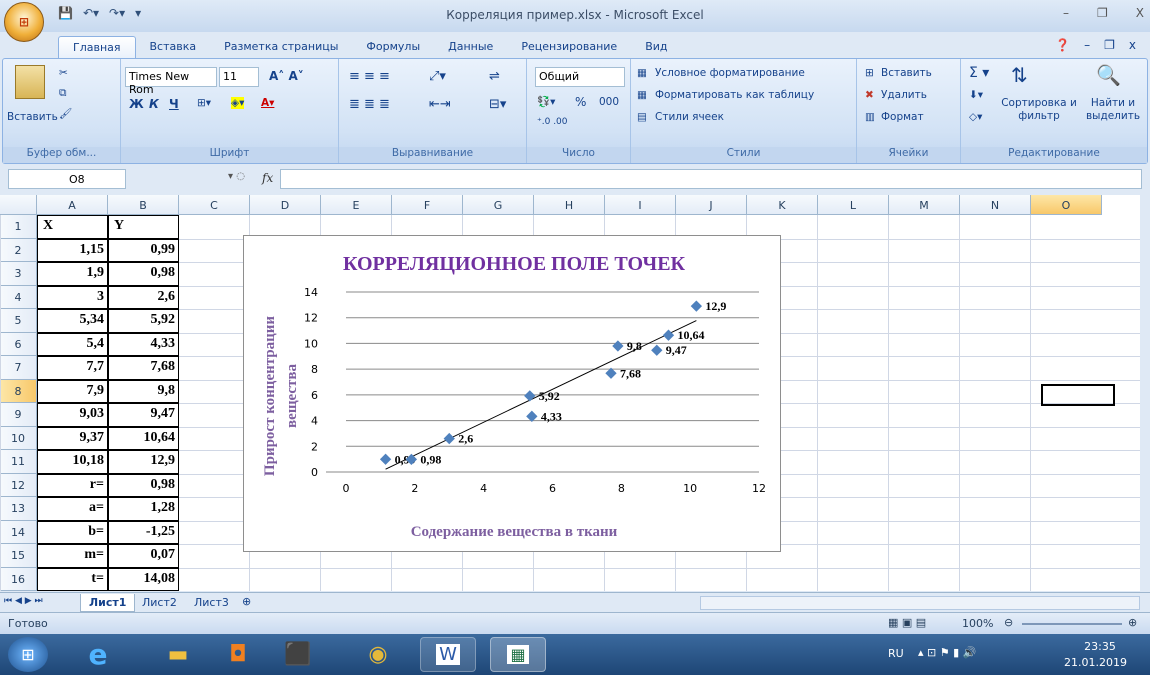 This screenshot has width=1150, height=675. Describe the element at coordinates (143, 508) in the screenshot. I see `cell-B13: 1,28` at that location.